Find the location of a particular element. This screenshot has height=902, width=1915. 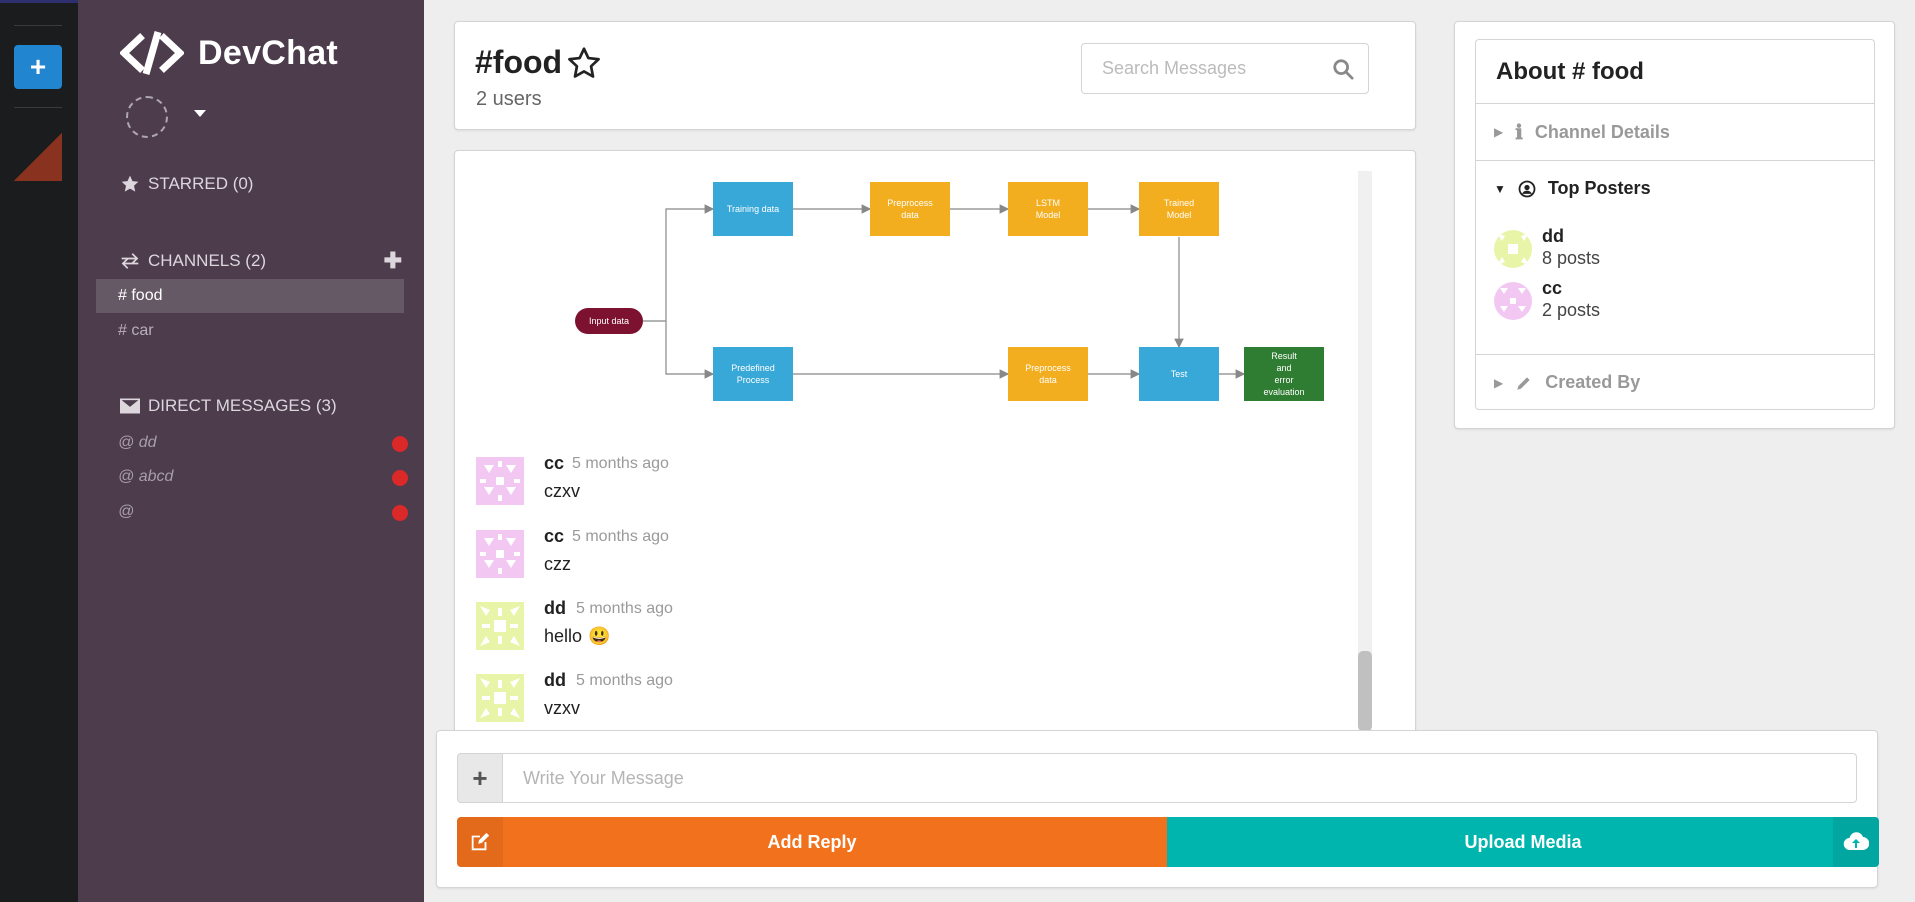

add-workspace-button: + is located at coordinates (38, 67).